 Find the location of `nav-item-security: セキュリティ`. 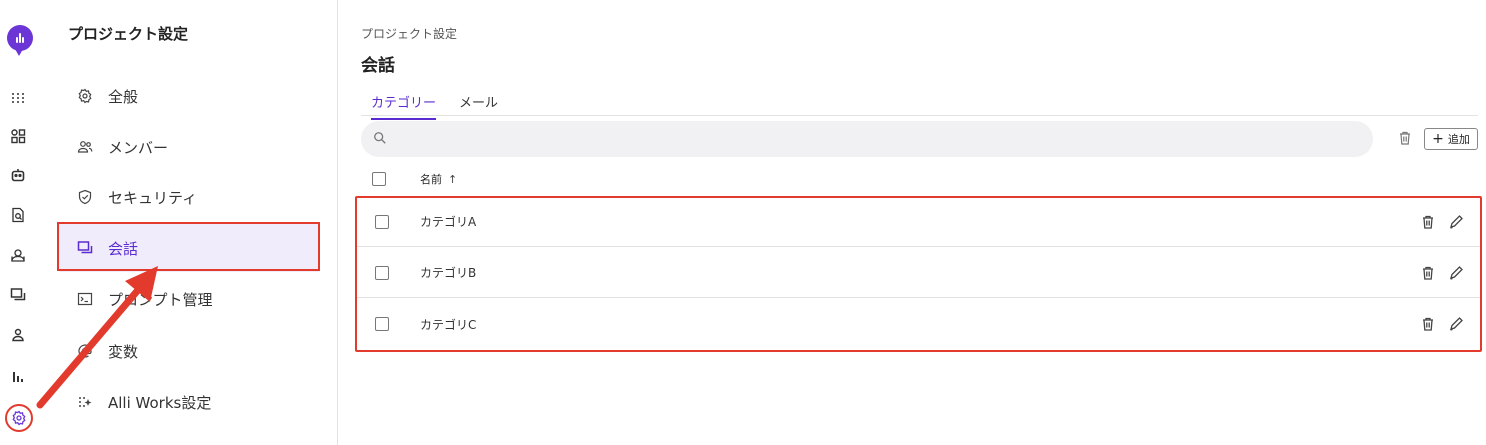

nav-item-security: セキュリティ is located at coordinates (189, 197).